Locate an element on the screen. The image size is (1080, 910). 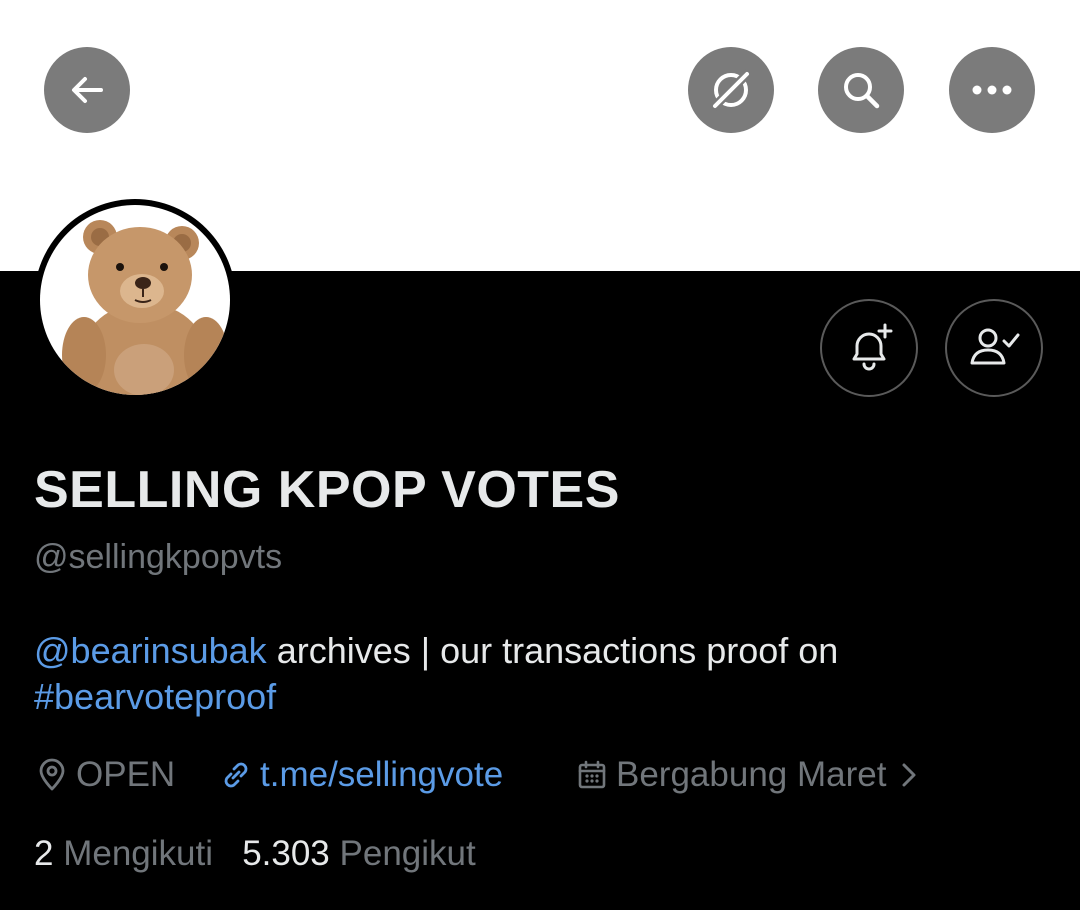
grok-icon is located at coordinates (731, 90).